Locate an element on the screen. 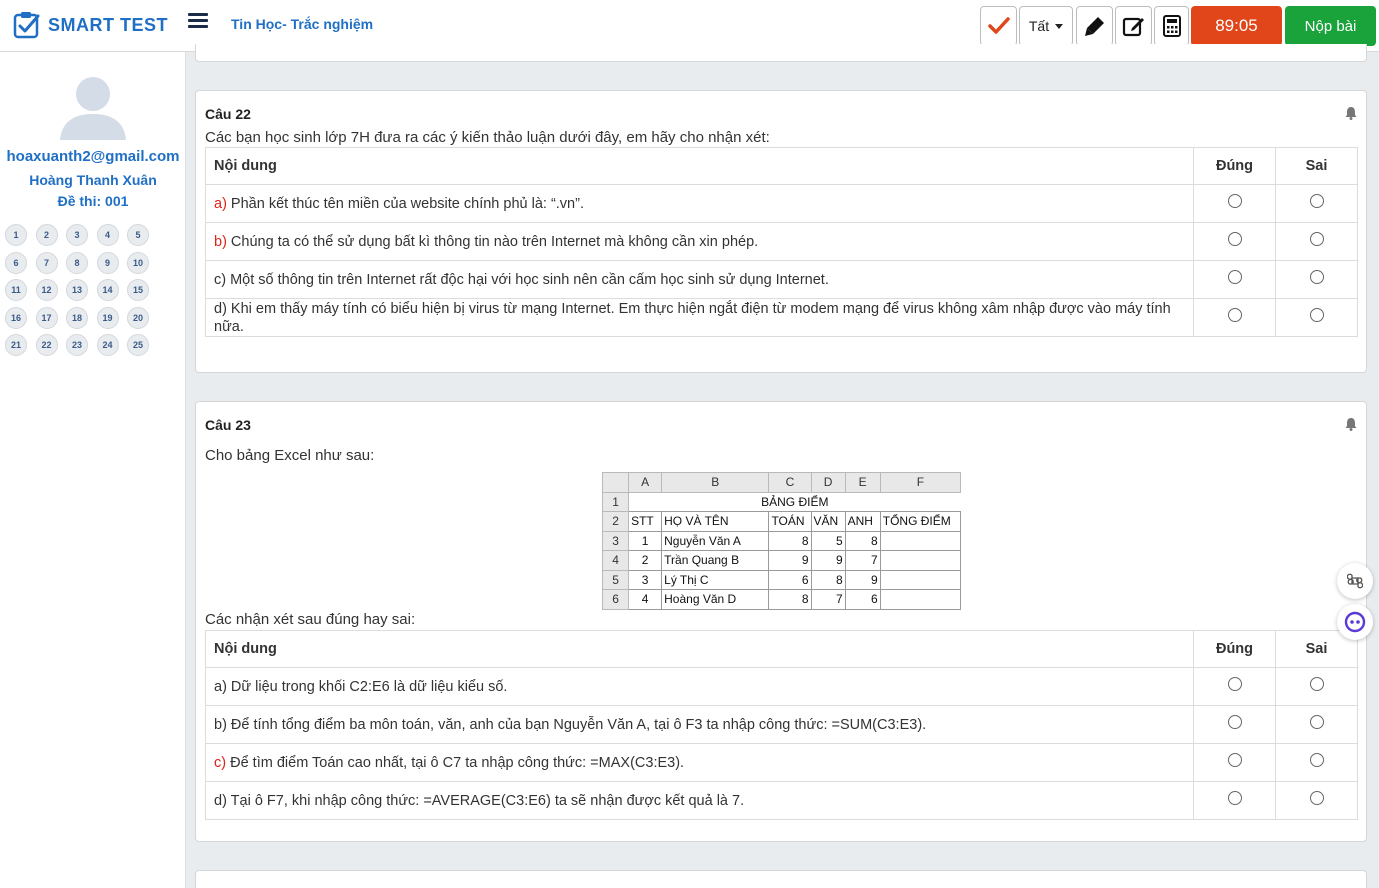 This screenshot has width=1379, height=888. user-email: hoaxuanth2@gmail.com is located at coordinates (93, 156).